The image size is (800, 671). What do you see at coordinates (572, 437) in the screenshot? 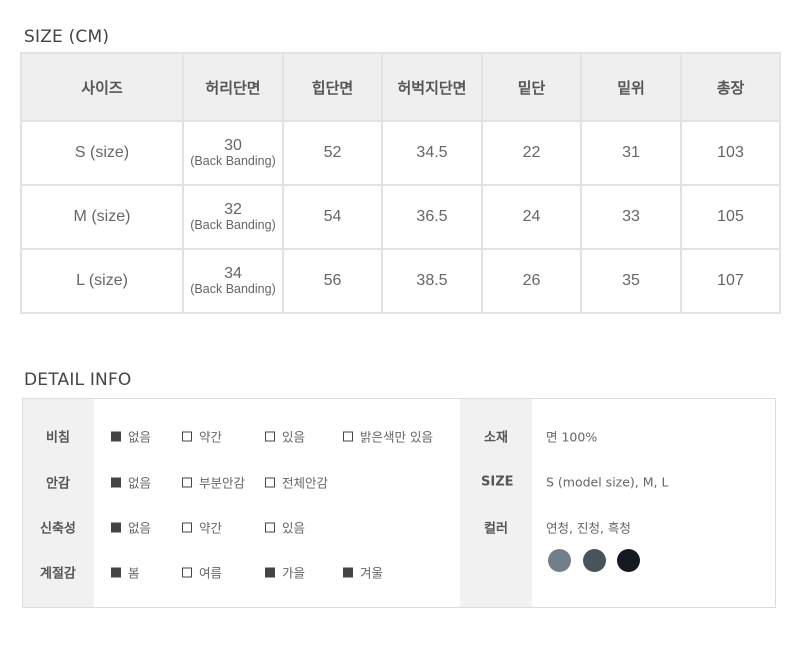
I see `material-value: 면 100%` at bounding box center [572, 437].